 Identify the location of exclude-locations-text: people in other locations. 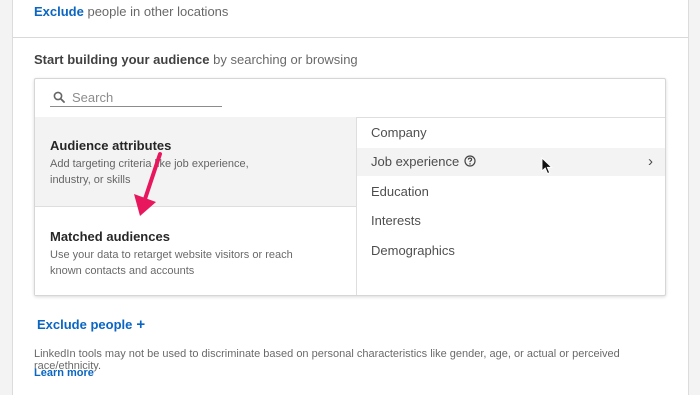
(156, 11).